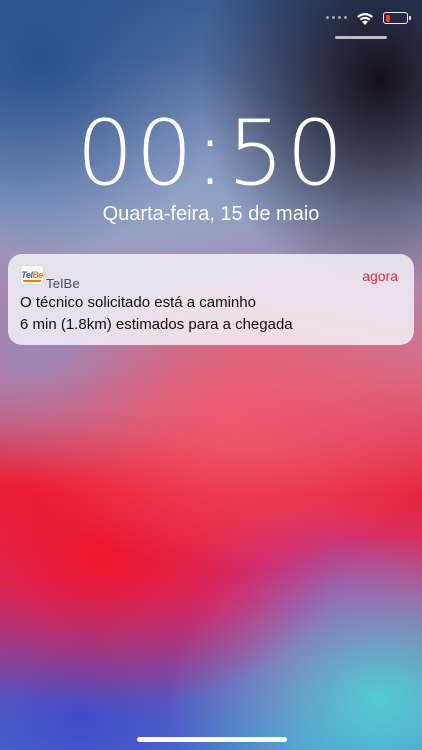 This screenshot has width=422, height=750. What do you see at coordinates (387, 18) in the screenshot?
I see `battery-level` at bounding box center [387, 18].